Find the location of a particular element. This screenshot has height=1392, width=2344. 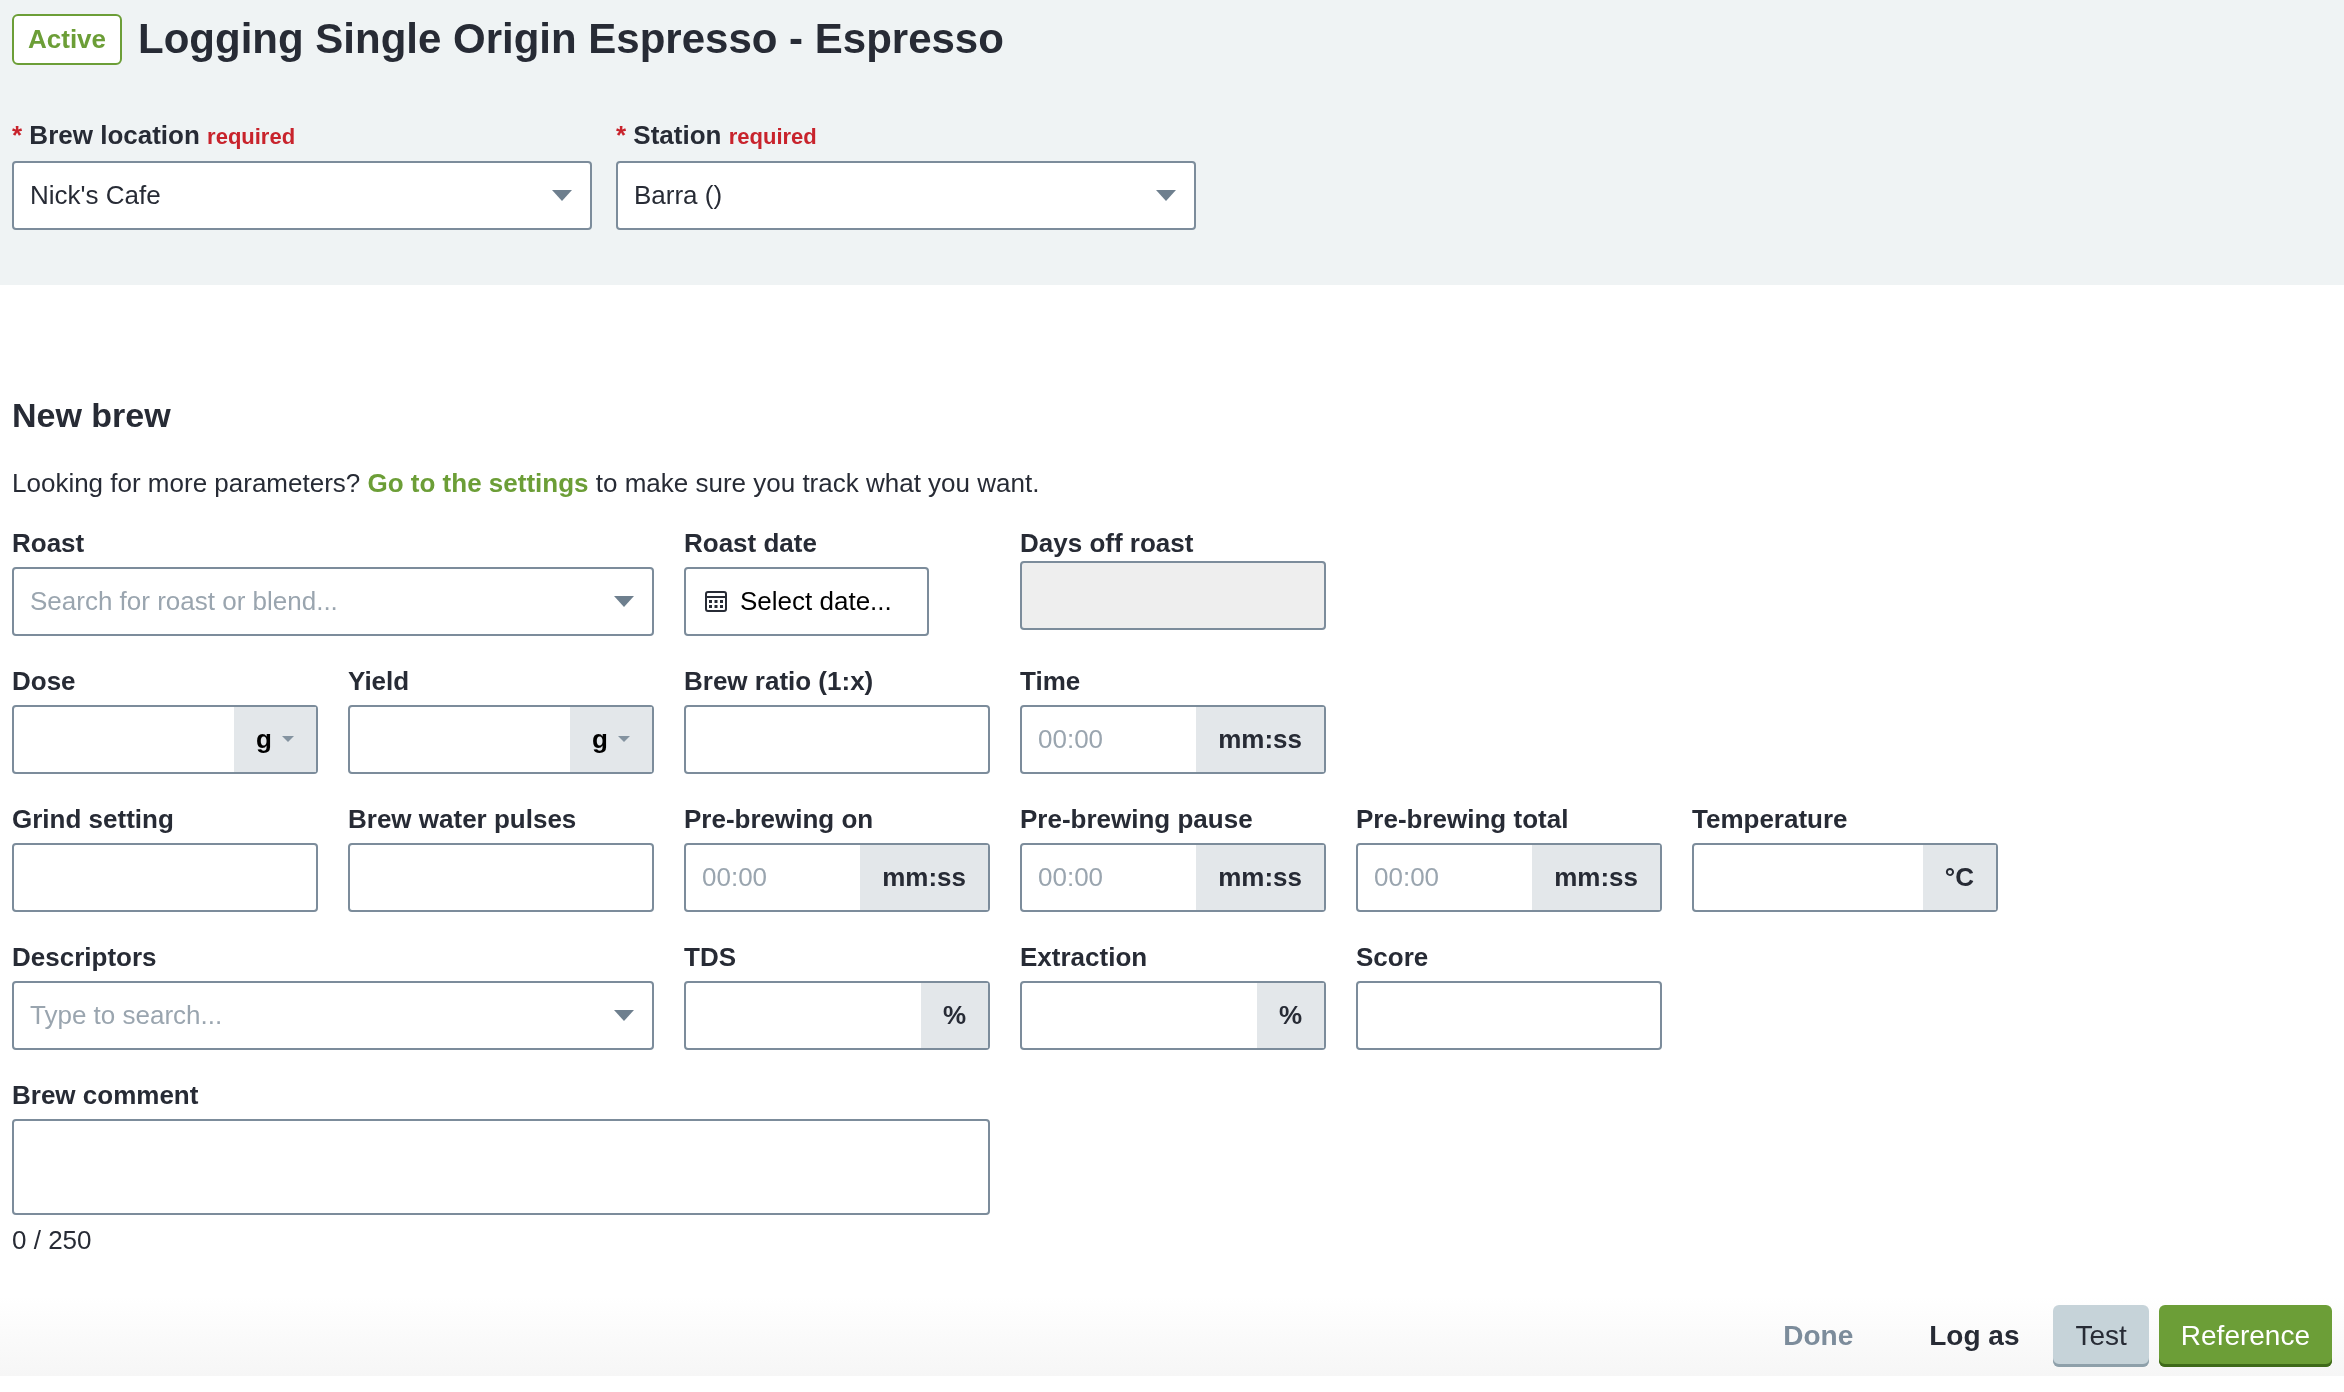

field-label: Roast is located at coordinates (49, 543).